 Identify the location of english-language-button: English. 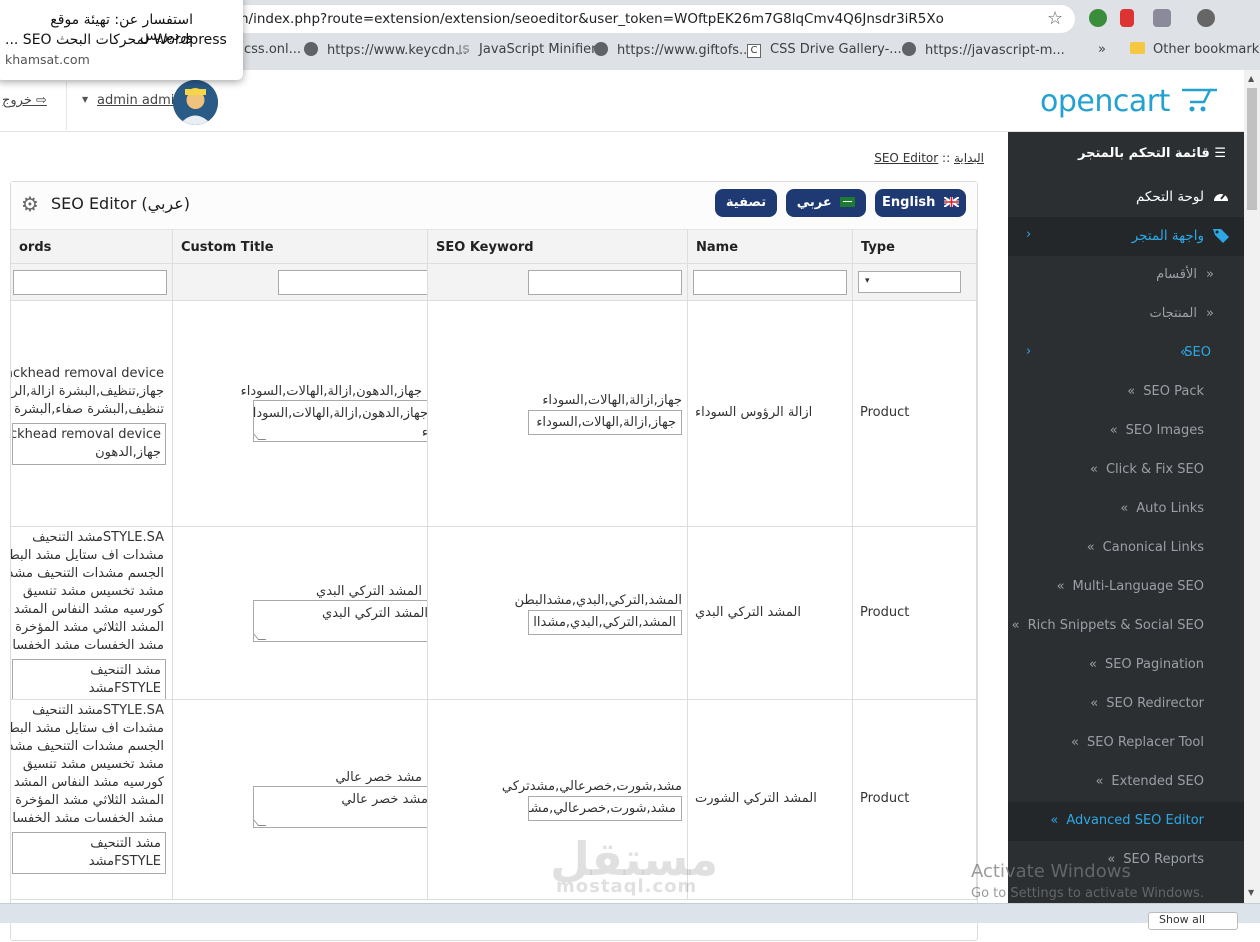
(920, 203).